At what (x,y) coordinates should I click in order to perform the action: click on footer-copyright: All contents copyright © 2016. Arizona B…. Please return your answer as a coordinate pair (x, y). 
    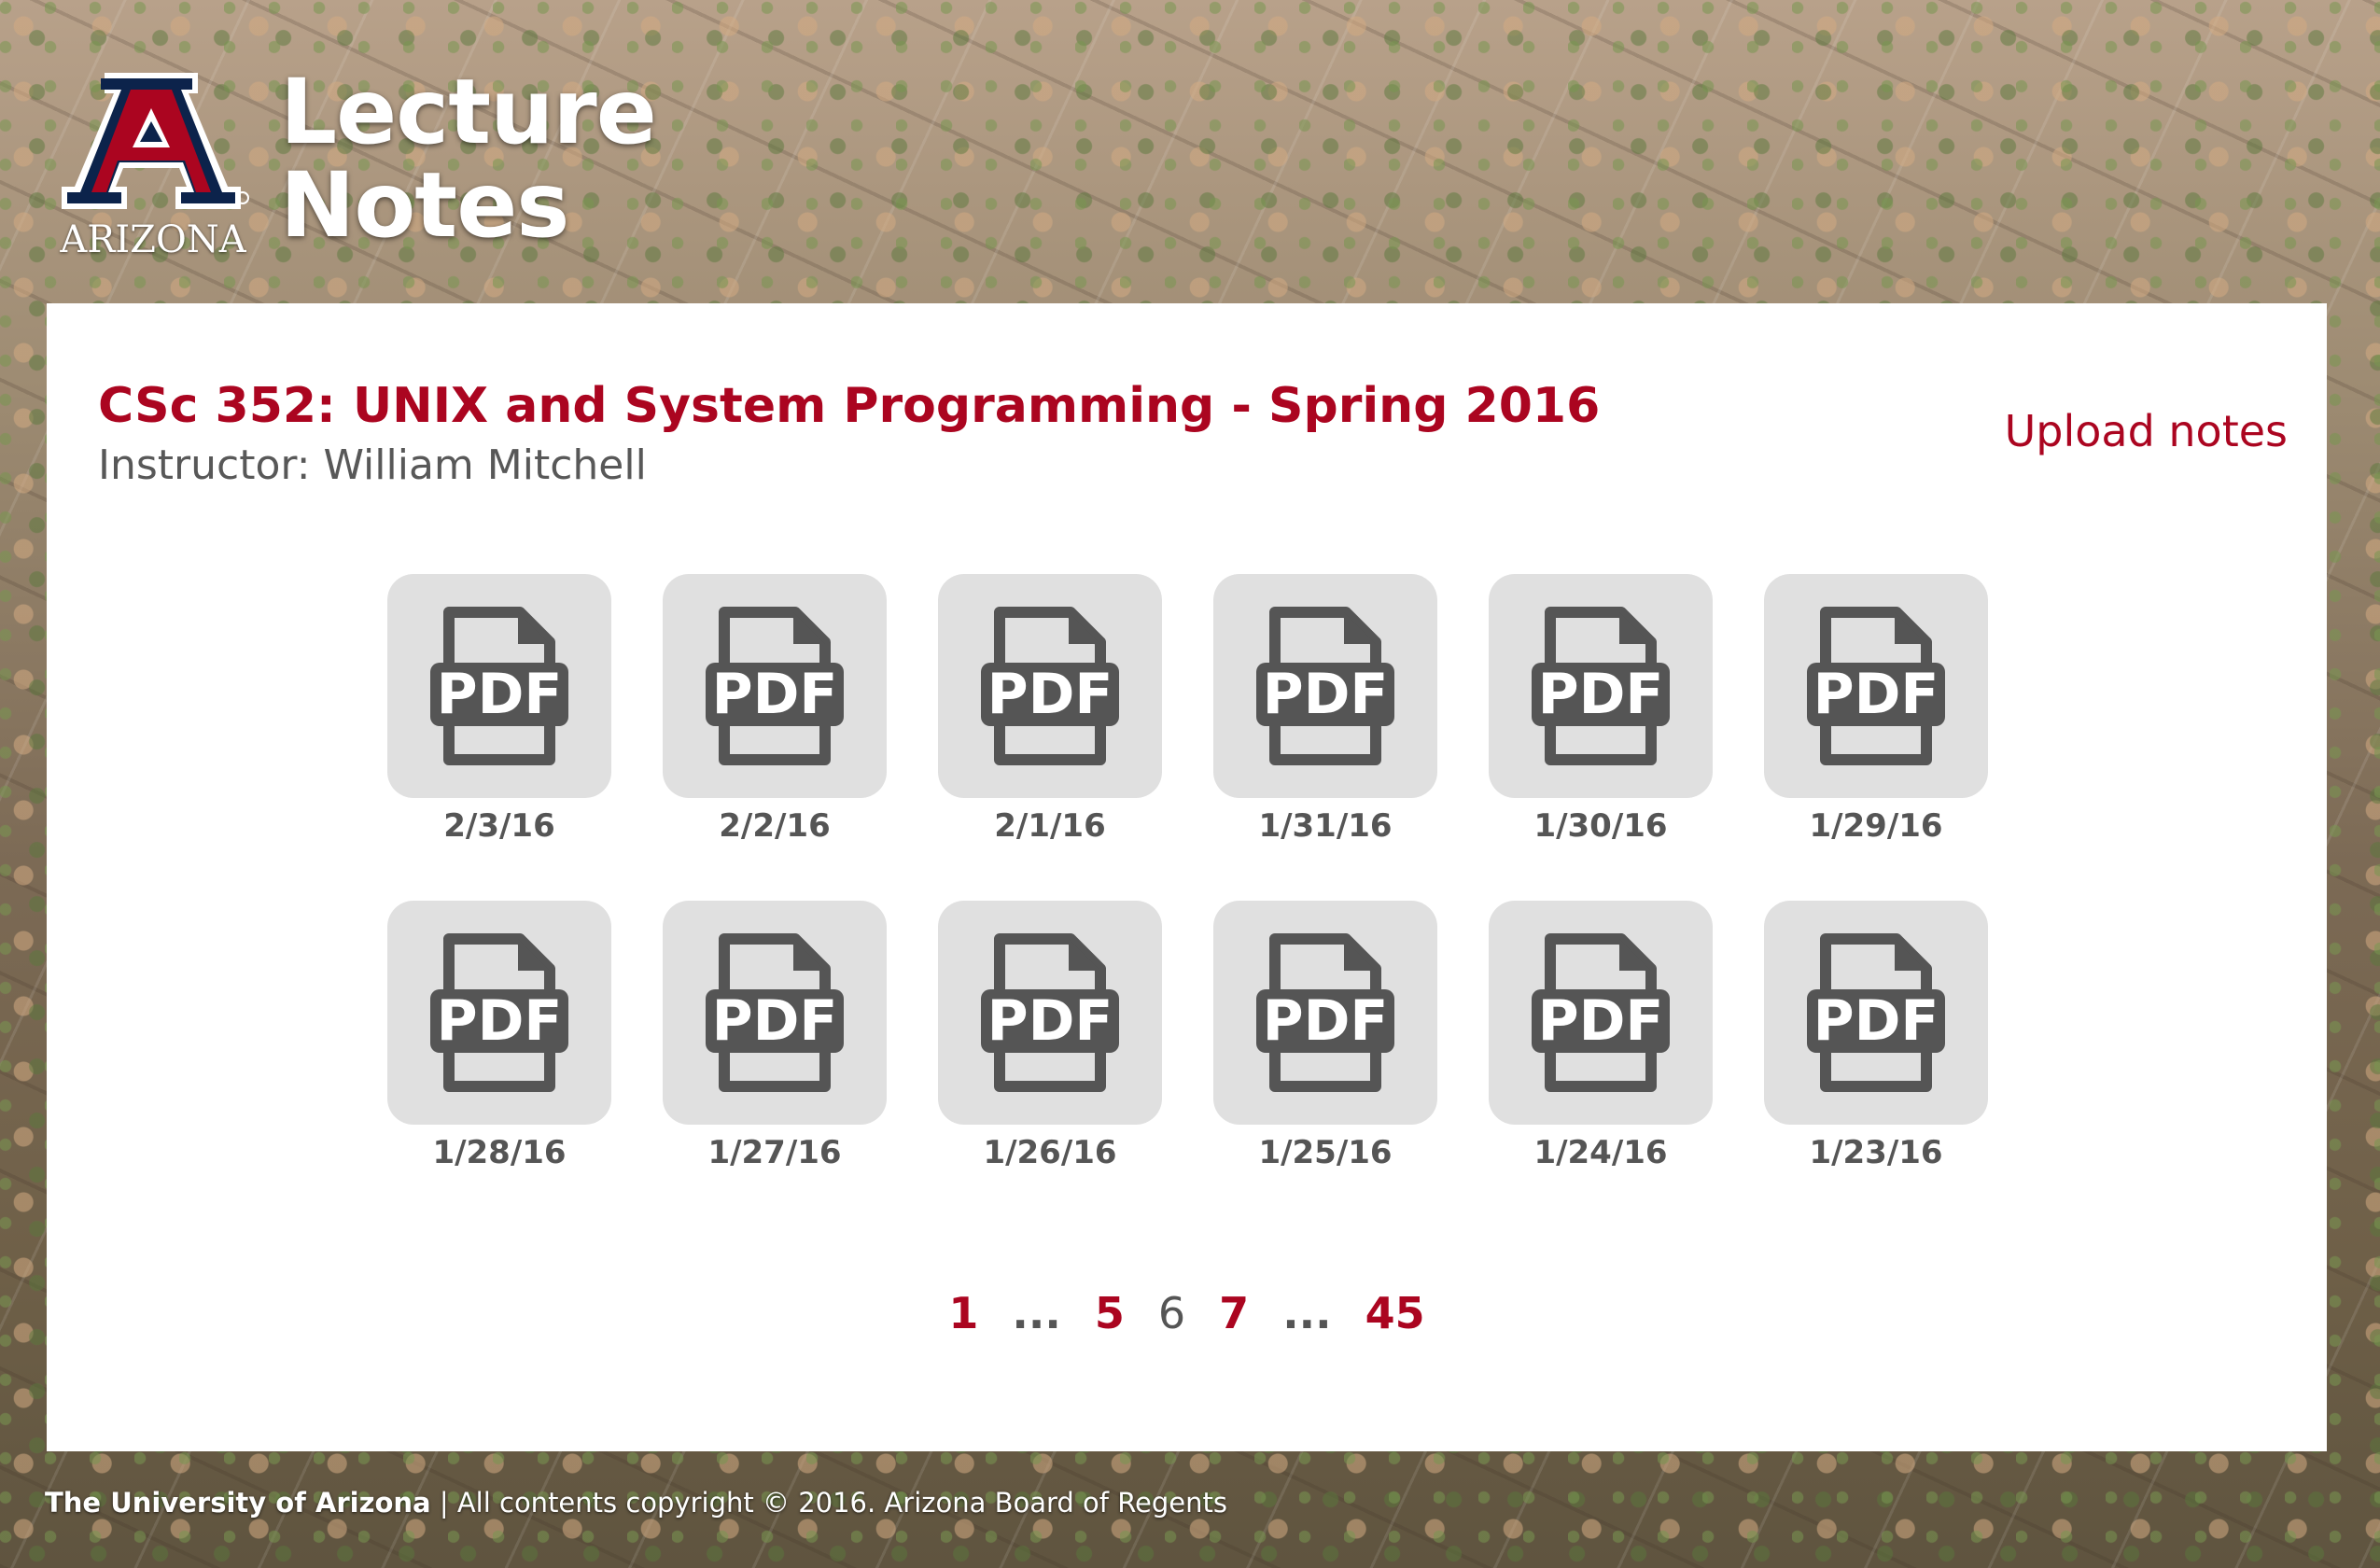
    Looking at the image, I should click on (841, 1503).